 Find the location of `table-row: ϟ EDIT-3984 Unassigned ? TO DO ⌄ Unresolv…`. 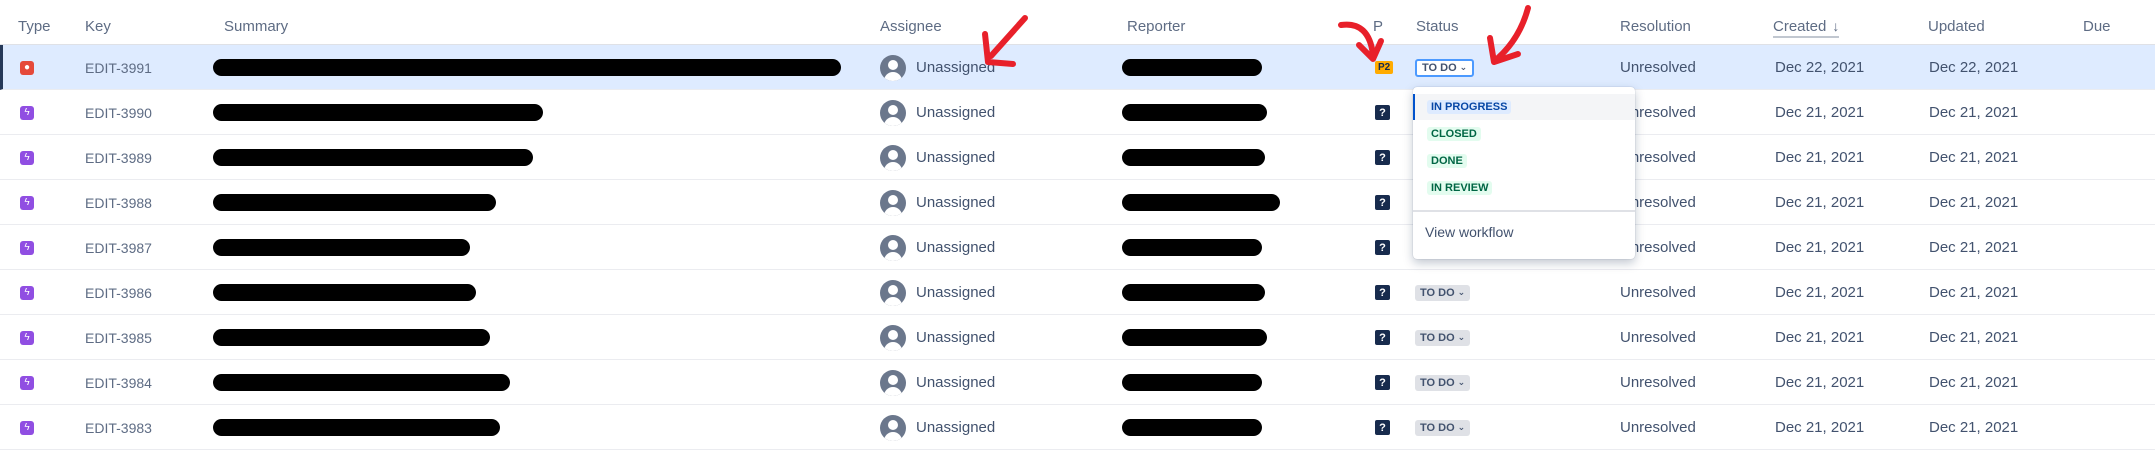

table-row: ϟ EDIT-3984 Unassigned ? TO DO ⌄ Unresolv… is located at coordinates (1077, 382).